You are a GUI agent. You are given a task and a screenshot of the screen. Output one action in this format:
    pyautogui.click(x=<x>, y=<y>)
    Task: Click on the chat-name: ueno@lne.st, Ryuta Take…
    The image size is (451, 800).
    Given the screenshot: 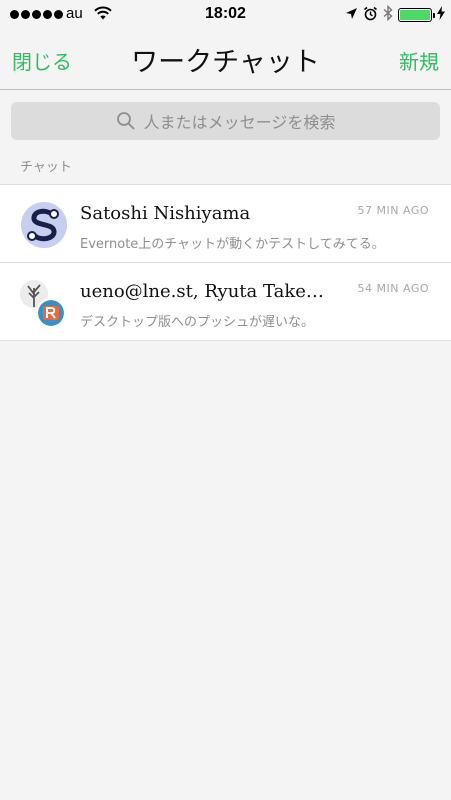 What is the action you would take?
    pyautogui.click(x=202, y=291)
    